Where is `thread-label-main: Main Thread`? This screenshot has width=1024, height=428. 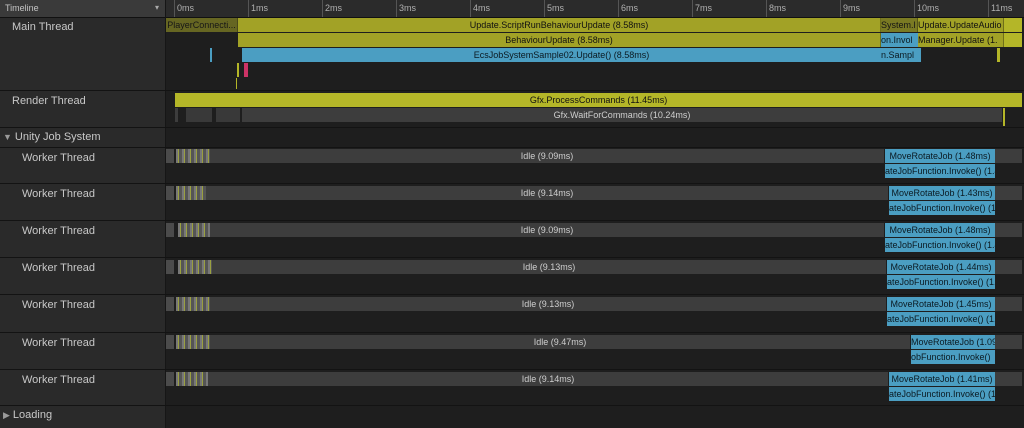
thread-label-main: Main Thread is located at coordinates (43, 27).